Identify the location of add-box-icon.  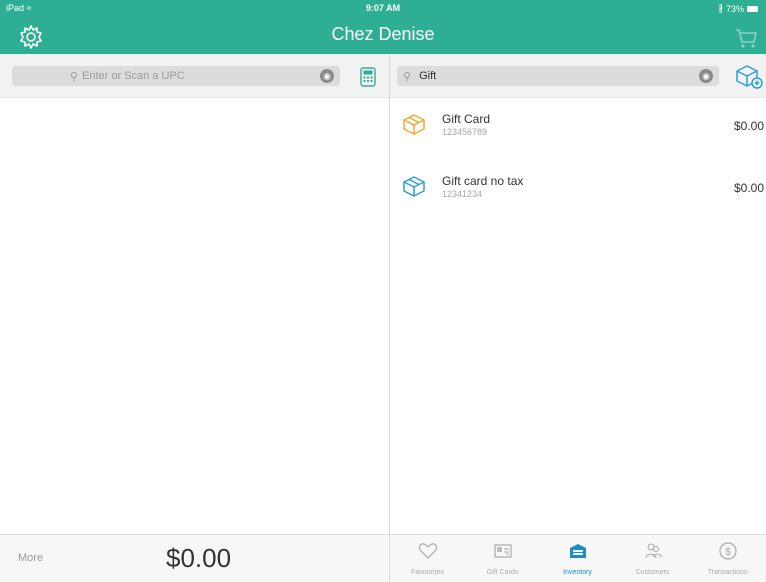
(749, 77).